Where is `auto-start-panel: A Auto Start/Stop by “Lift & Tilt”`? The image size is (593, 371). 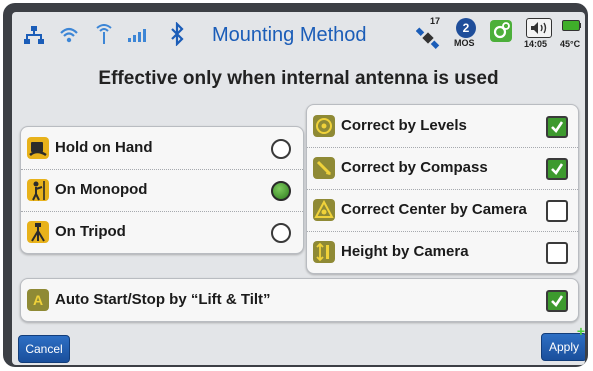
auto-start-panel: A Auto Start/Stop by “Lift & Tilt” is located at coordinates (299, 300).